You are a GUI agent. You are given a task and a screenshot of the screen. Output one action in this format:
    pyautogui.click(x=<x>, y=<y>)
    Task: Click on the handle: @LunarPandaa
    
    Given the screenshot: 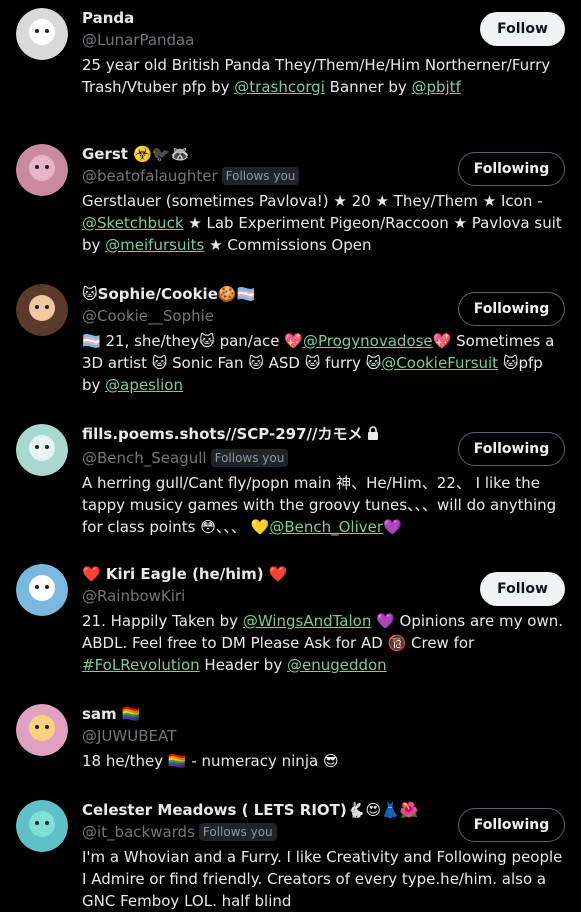 What is the action you would take?
    pyautogui.click(x=138, y=40)
    